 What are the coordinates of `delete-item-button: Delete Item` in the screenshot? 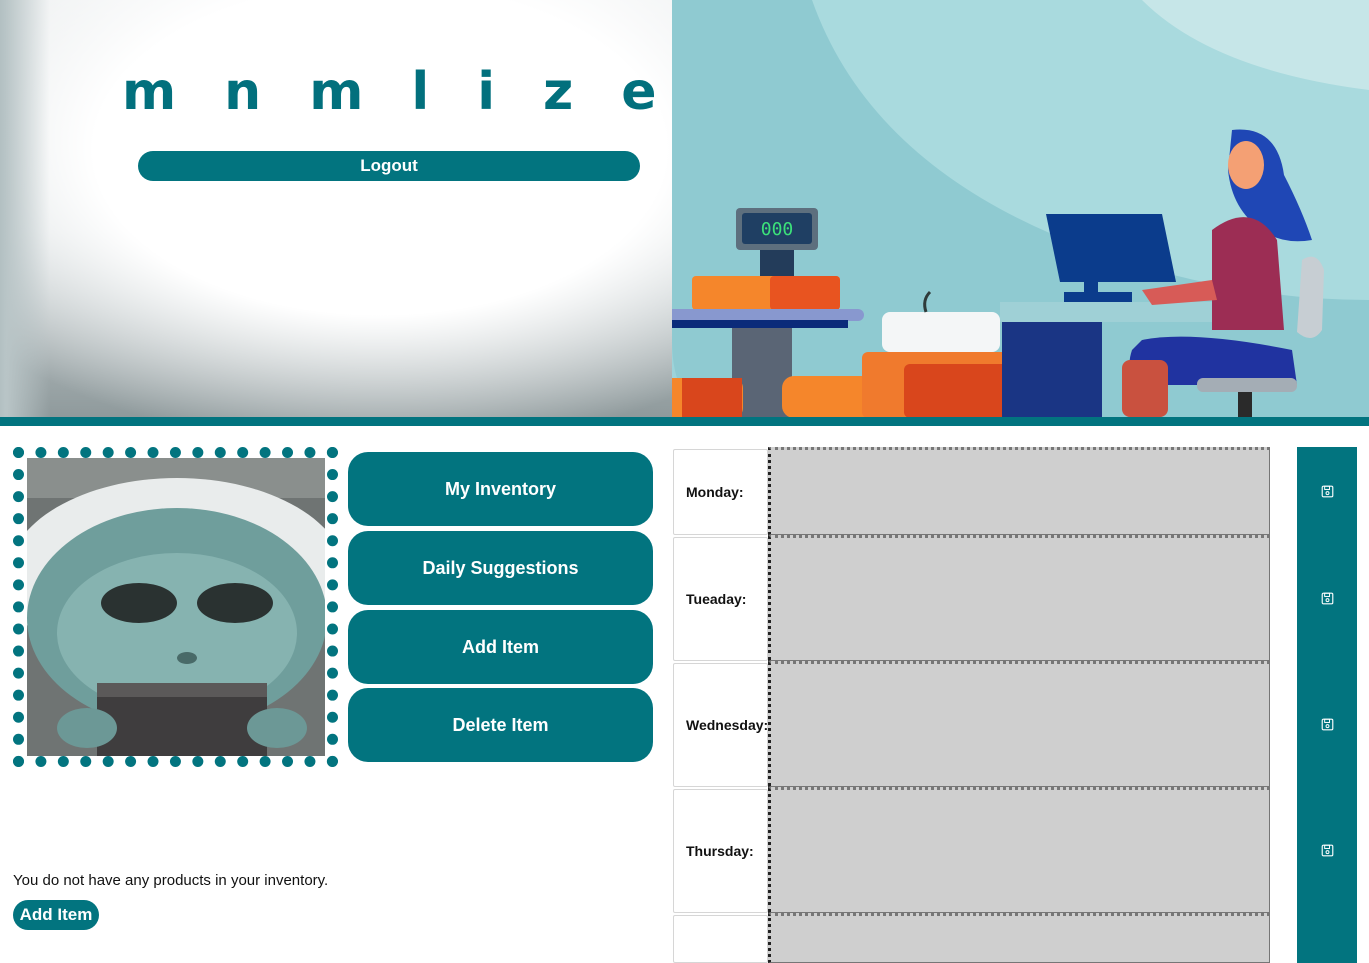 It's located at (500, 725).